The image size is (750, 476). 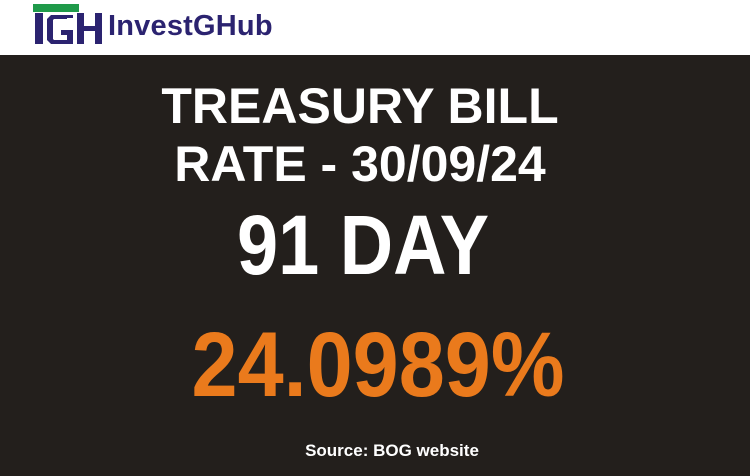 What do you see at coordinates (360, 106) in the screenshot?
I see `title-line-1: TREASURY BILL` at bounding box center [360, 106].